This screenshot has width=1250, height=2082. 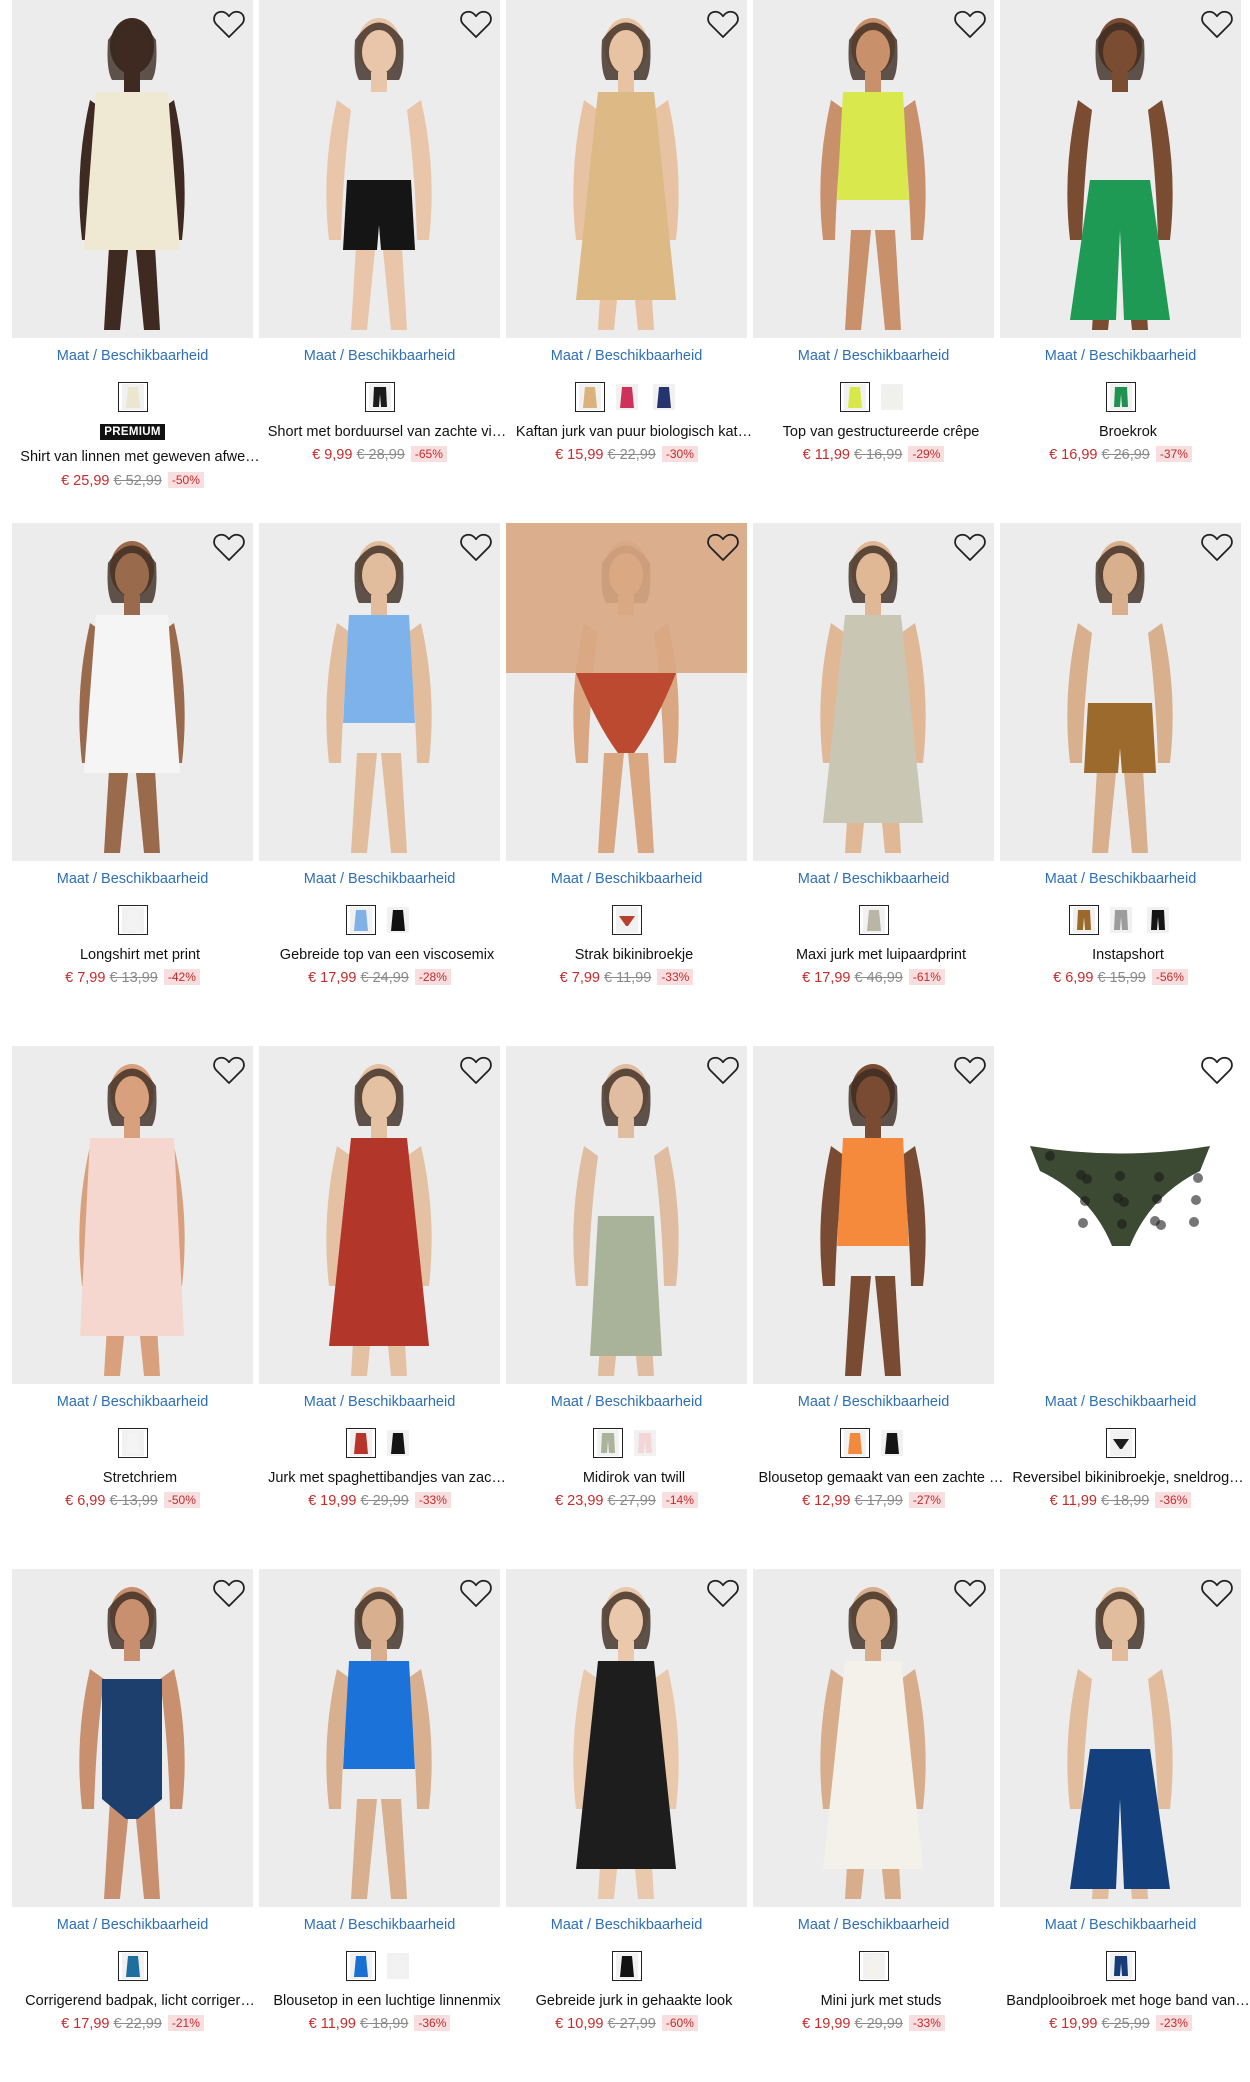 I want to click on product-name: Top van gestructureerde crêpe, so click(x=881, y=432).